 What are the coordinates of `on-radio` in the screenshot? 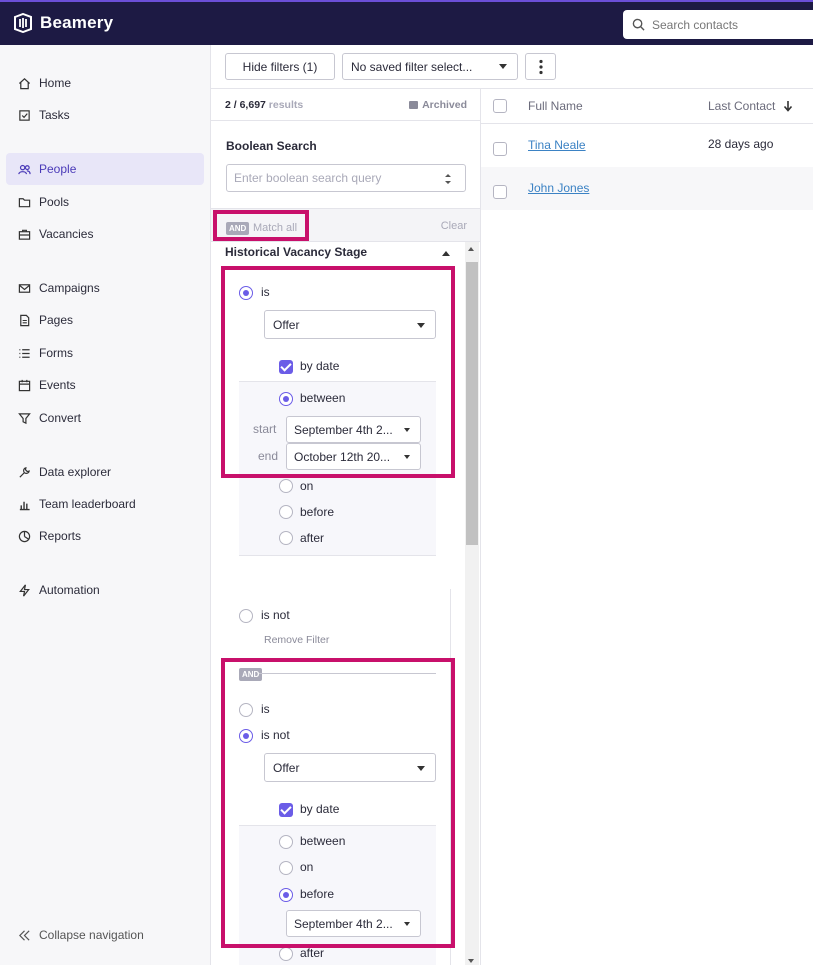 It's located at (286, 486).